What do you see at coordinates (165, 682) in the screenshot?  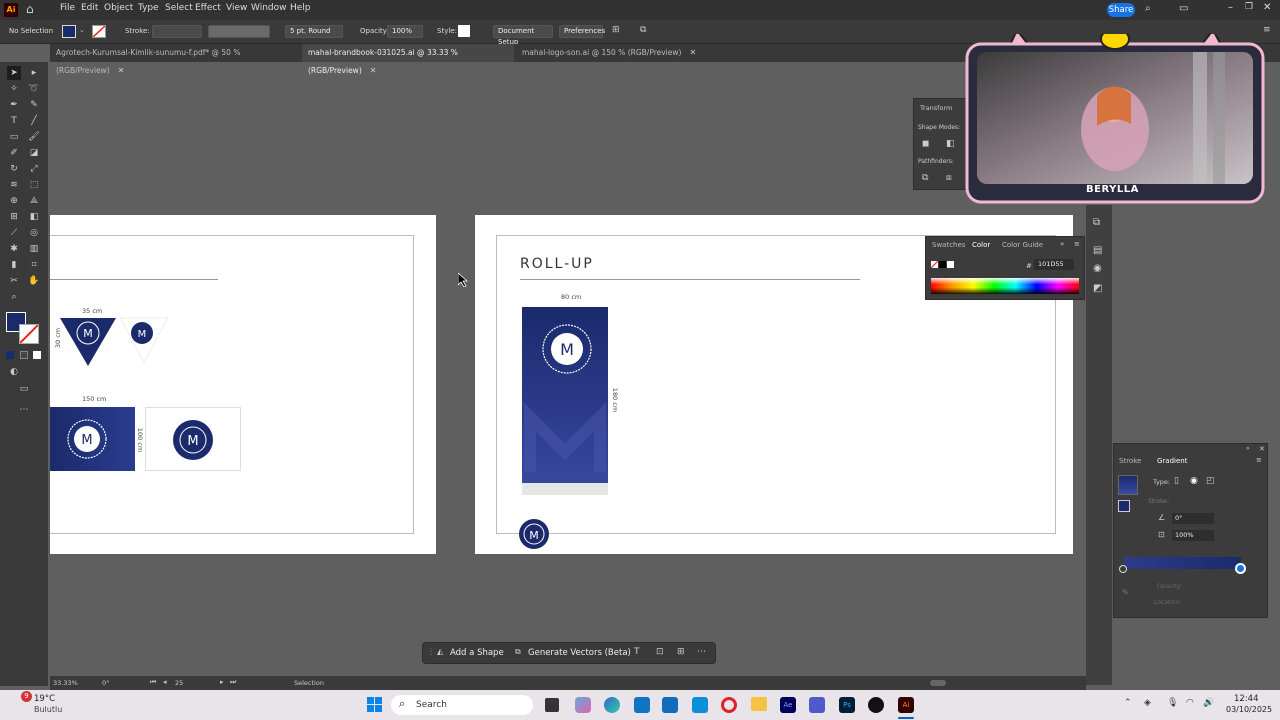 I see `prev-artboard-icon: ◂` at bounding box center [165, 682].